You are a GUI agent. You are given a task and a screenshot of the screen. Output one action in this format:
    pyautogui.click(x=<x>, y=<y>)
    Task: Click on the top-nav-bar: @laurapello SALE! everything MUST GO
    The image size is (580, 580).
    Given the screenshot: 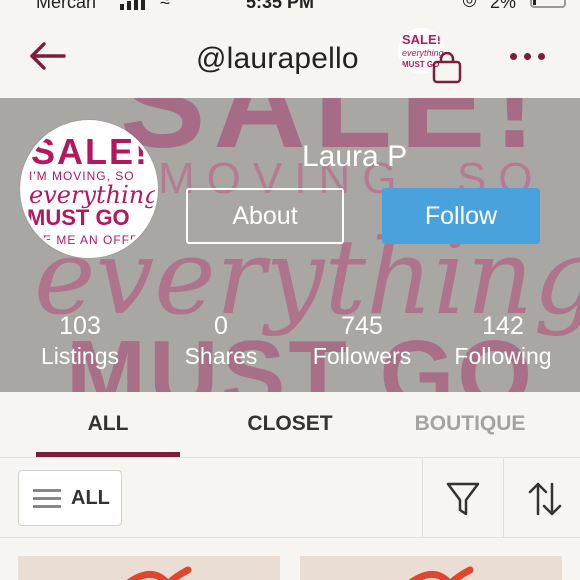 What is the action you would take?
    pyautogui.click(x=290, y=56)
    